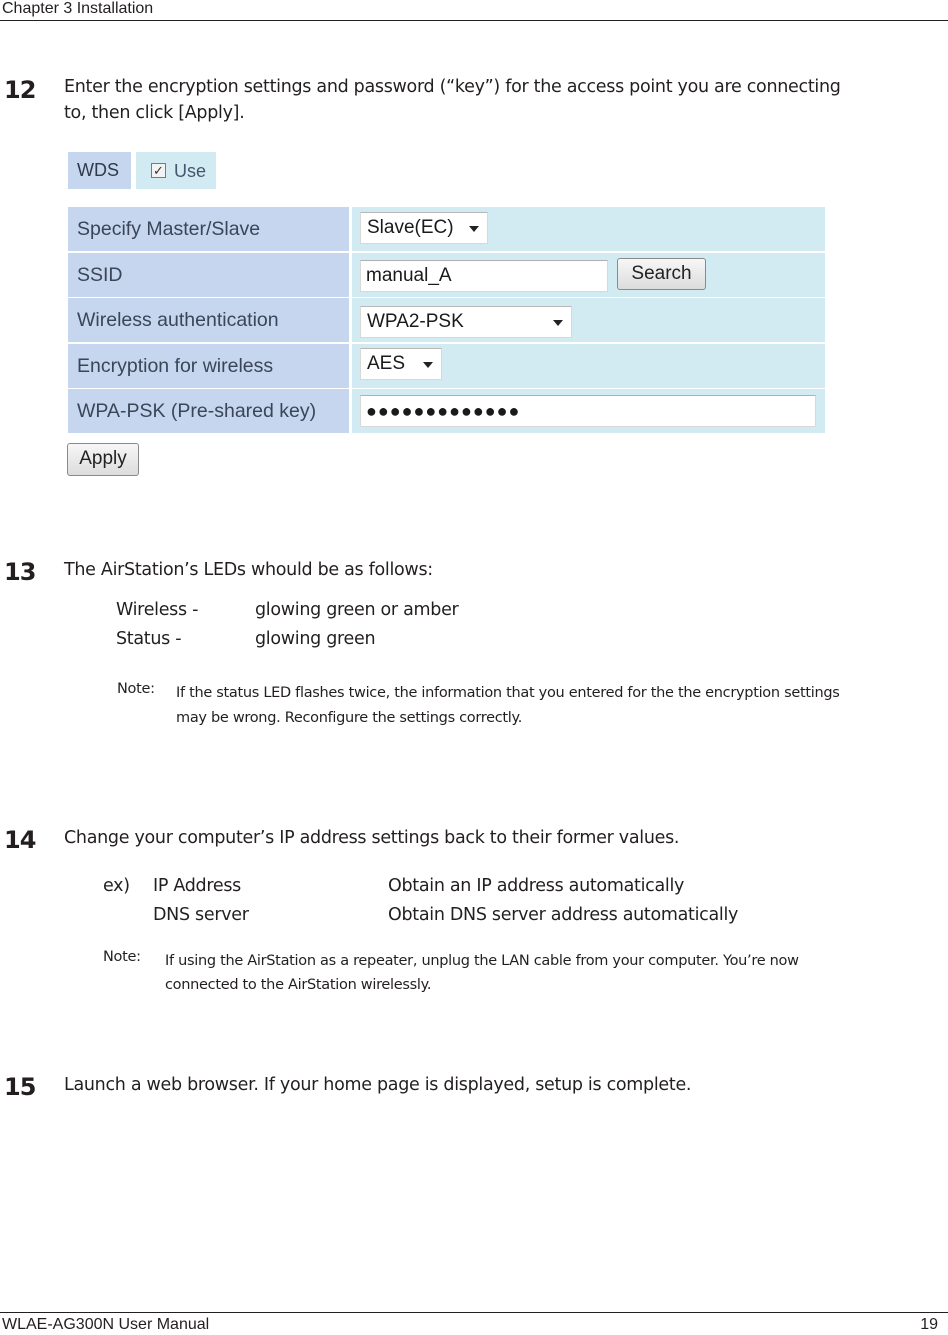  What do you see at coordinates (197, 886) in the screenshot?
I see `ip-address-name: IP Address` at bounding box center [197, 886].